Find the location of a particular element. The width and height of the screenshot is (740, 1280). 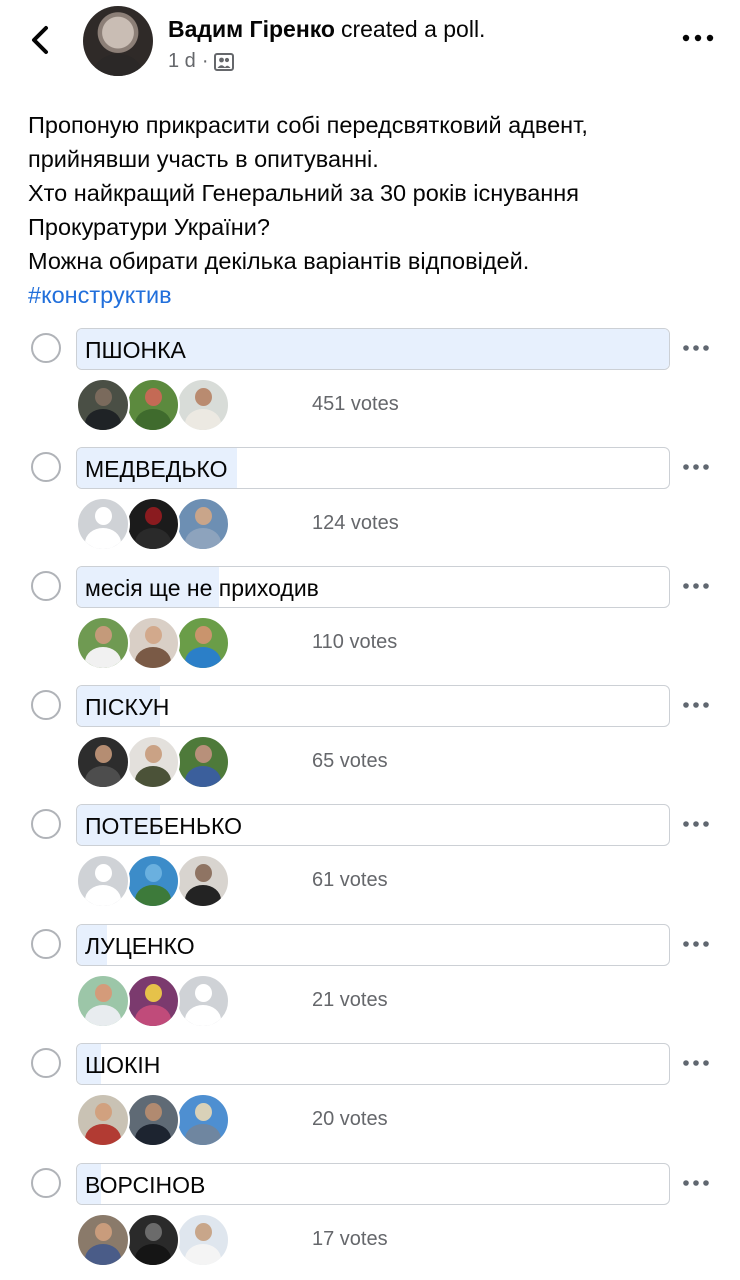

author-name: Вадим Гіренко is located at coordinates (251, 29).